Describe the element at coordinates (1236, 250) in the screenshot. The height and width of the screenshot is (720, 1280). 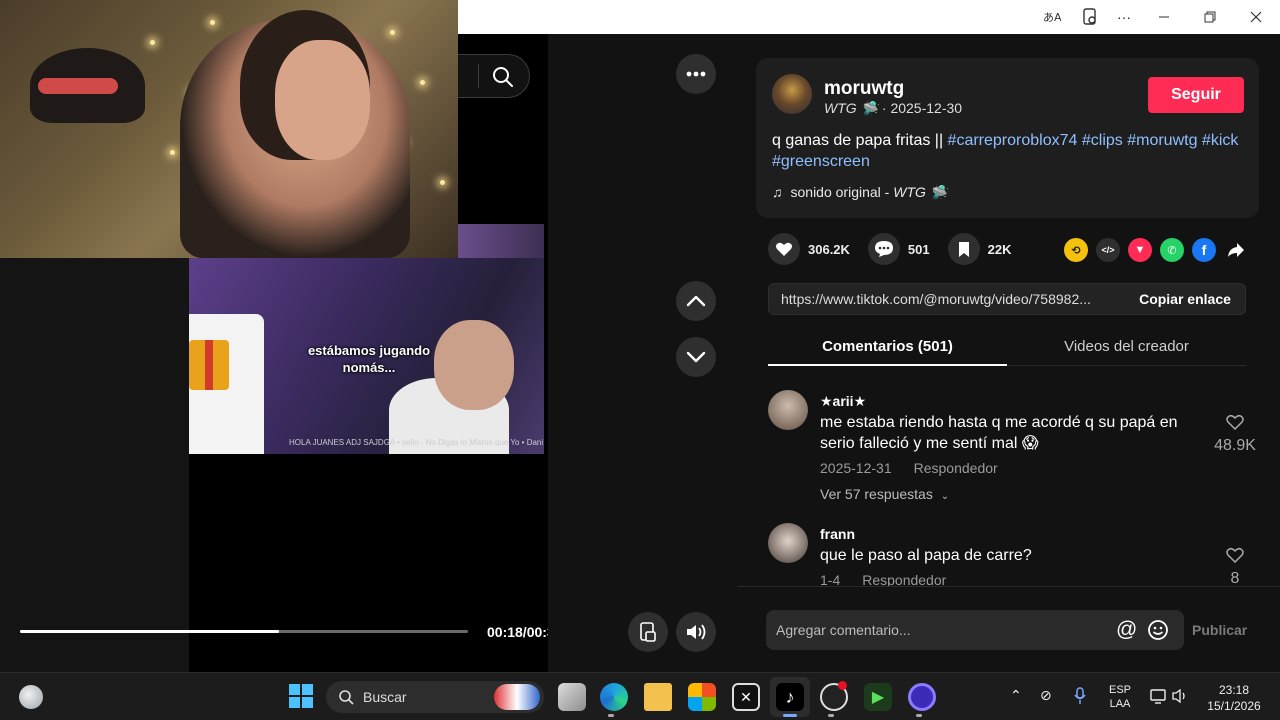
I see `share-arrow-icon` at that location.